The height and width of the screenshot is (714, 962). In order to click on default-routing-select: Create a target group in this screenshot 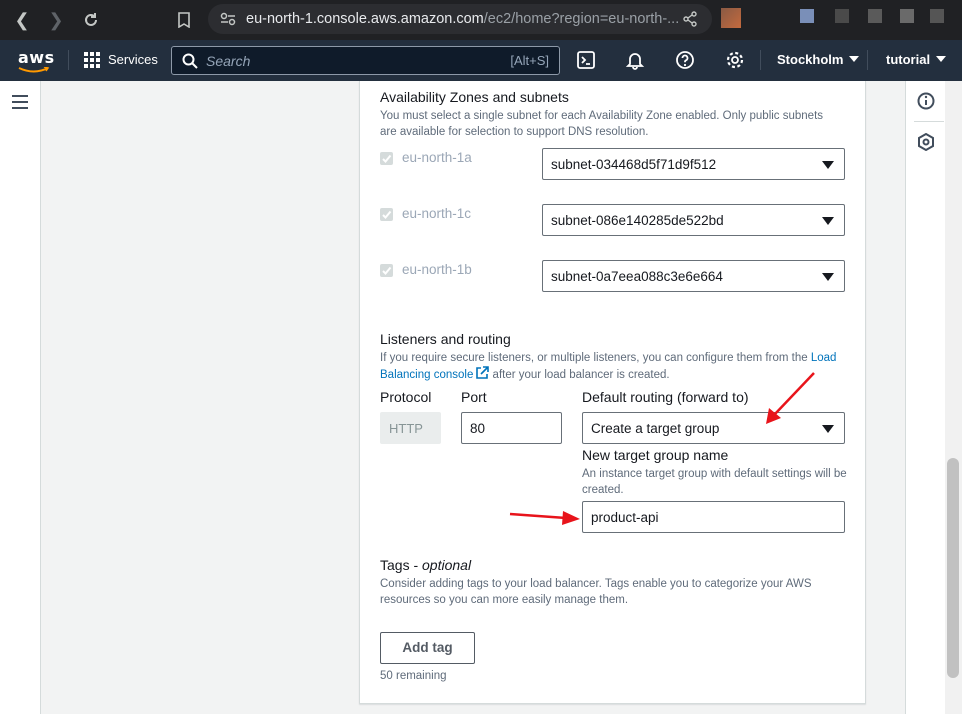, I will do `click(713, 428)`.